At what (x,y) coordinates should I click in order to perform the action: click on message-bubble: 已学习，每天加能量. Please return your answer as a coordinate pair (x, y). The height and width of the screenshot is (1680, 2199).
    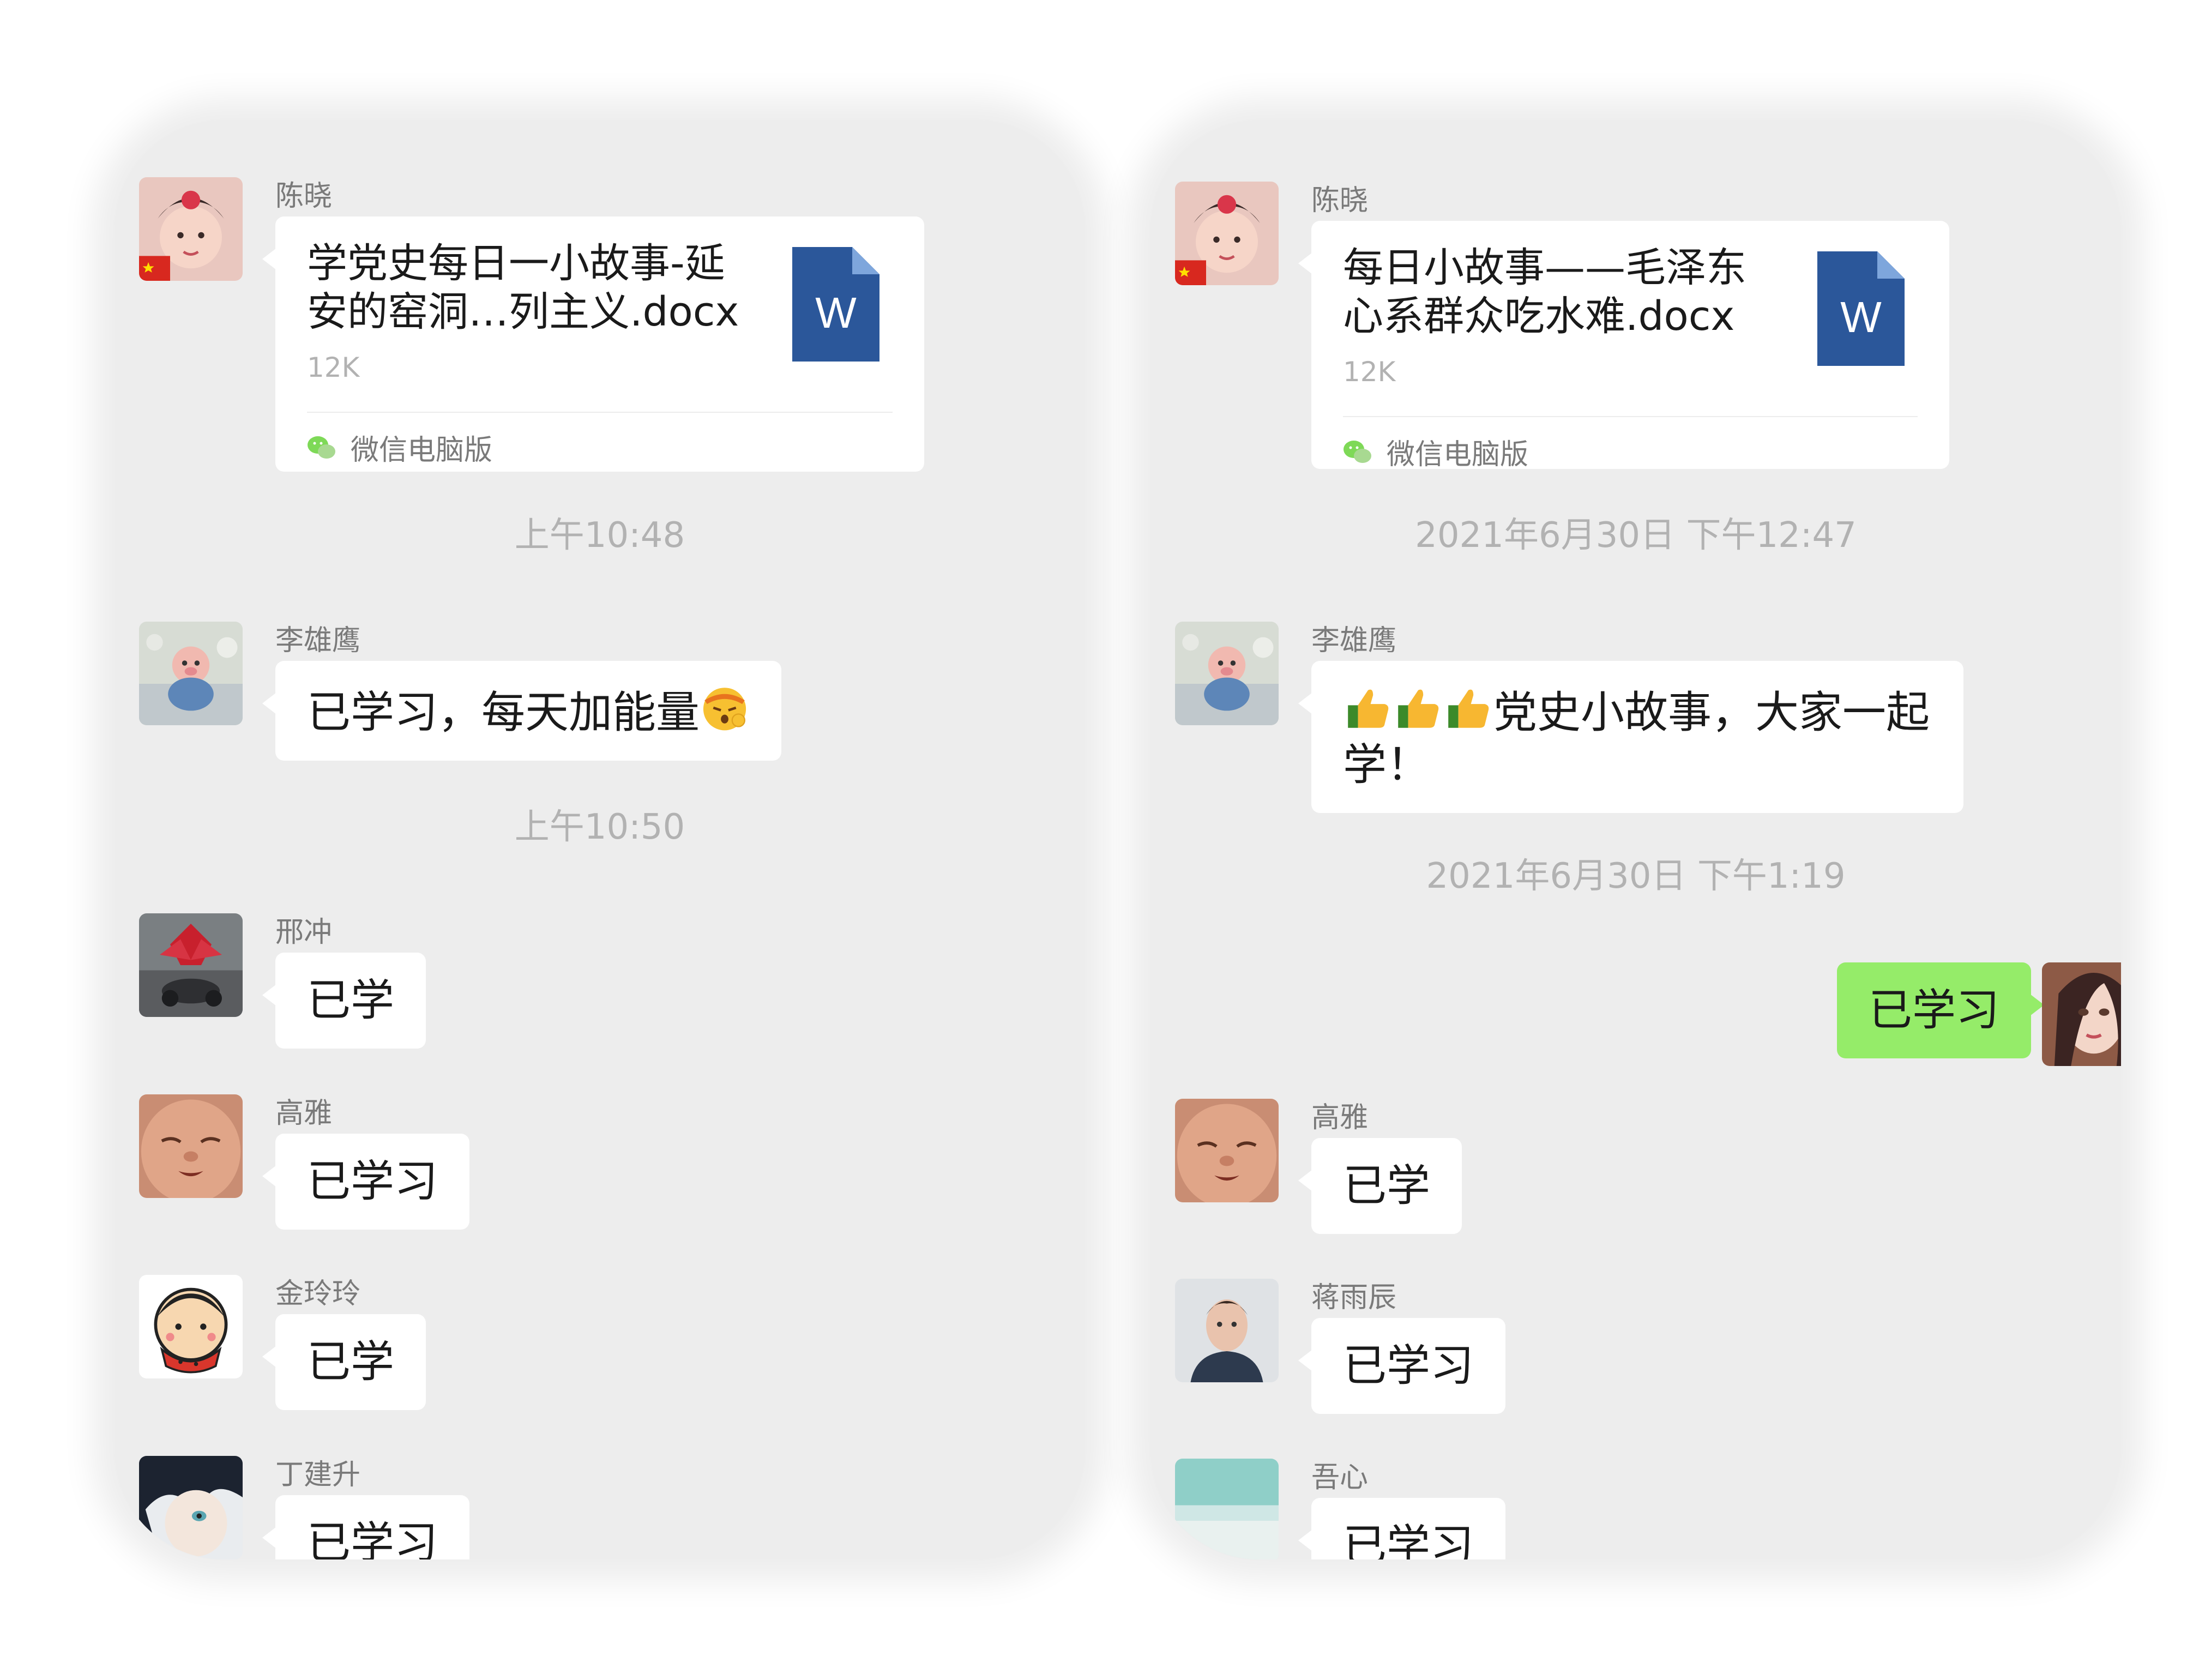
    Looking at the image, I should click on (521, 711).